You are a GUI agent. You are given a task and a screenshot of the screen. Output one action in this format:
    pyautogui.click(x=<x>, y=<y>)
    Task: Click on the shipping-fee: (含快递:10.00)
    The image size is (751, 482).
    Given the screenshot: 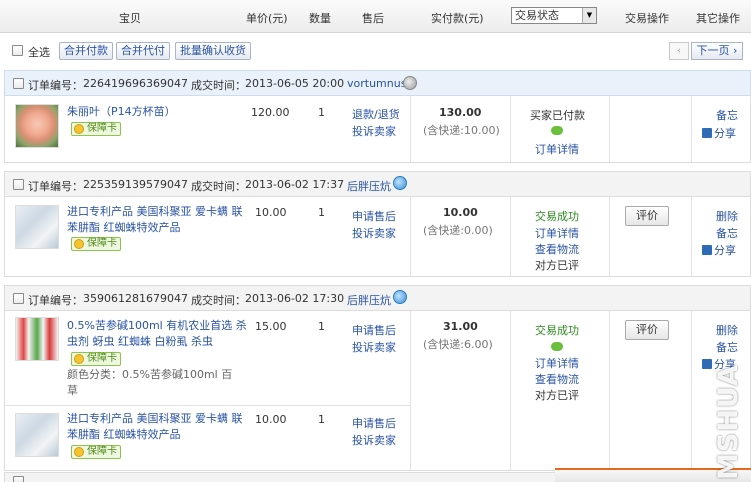 What is the action you would take?
    pyautogui.click(x=461, y=130)
    